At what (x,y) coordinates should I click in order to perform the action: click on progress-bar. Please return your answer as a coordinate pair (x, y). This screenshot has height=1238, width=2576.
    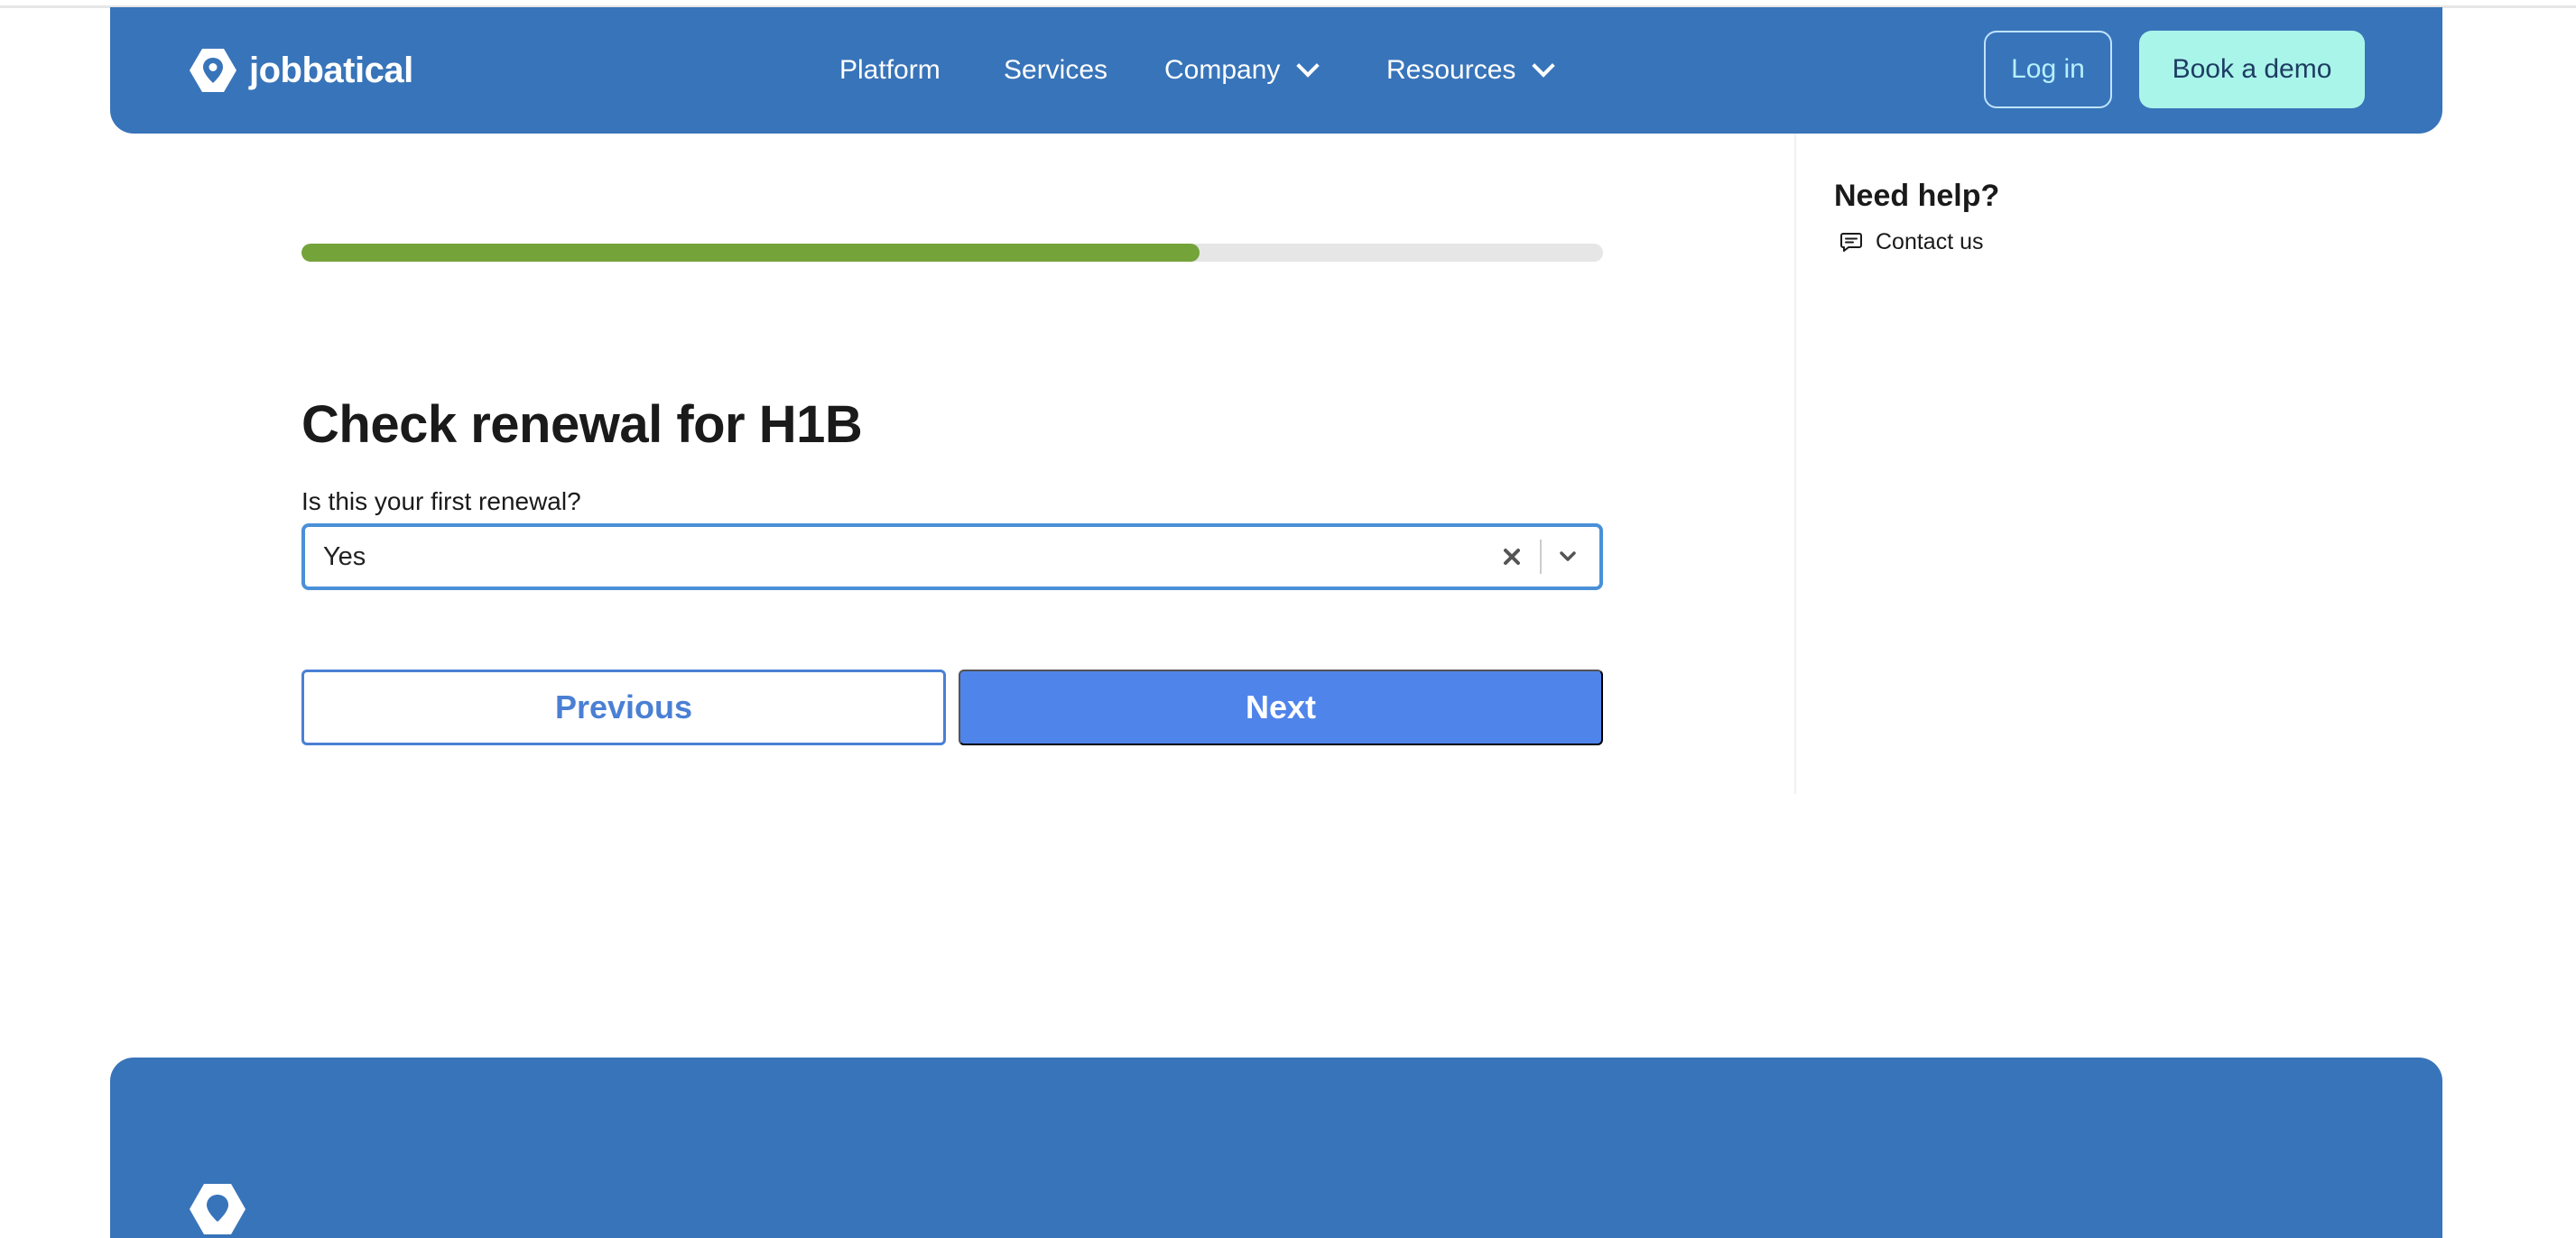
    Looking at the image, I should click on (952, 253).